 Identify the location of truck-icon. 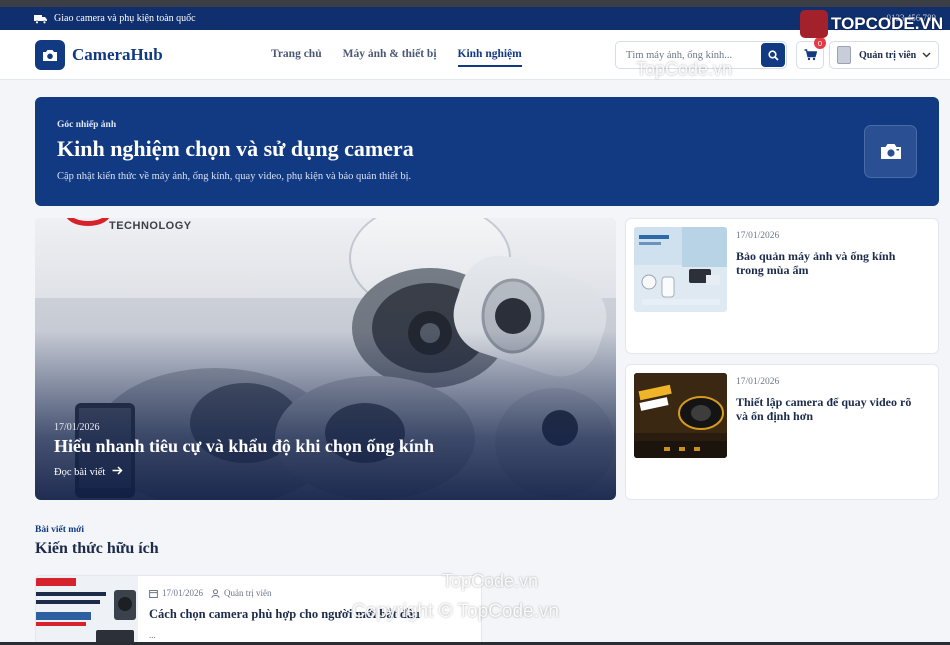
(40, 19).